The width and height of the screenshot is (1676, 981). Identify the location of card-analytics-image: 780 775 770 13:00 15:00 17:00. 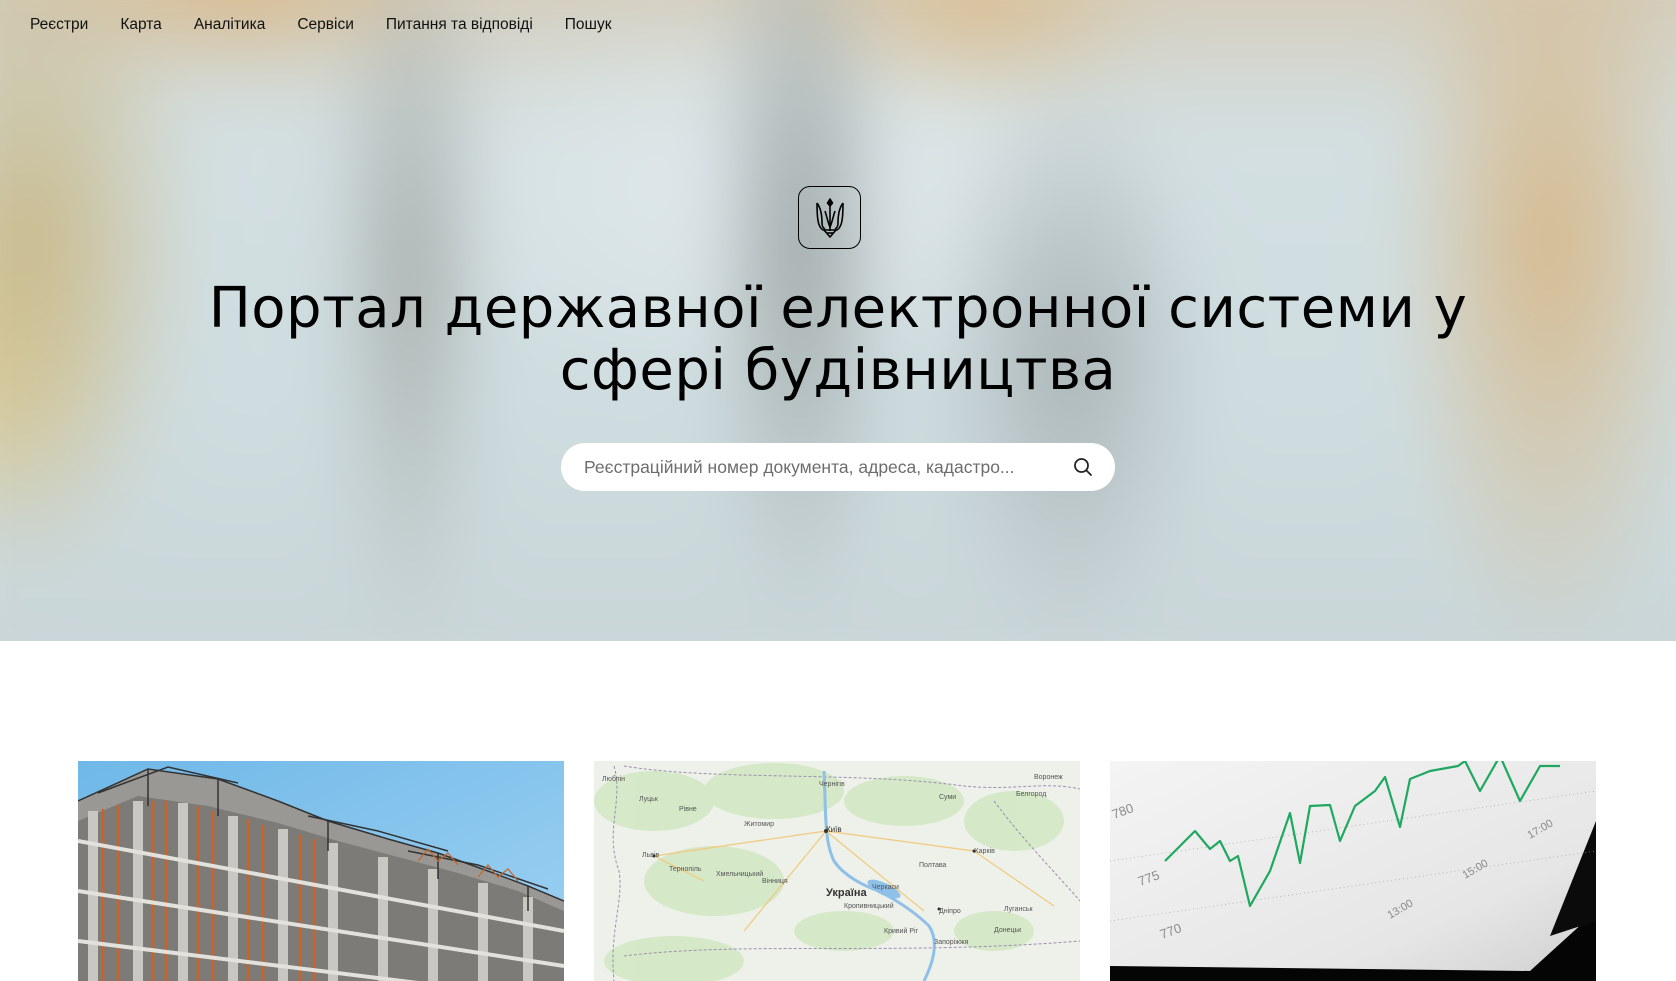
(1353, 871).